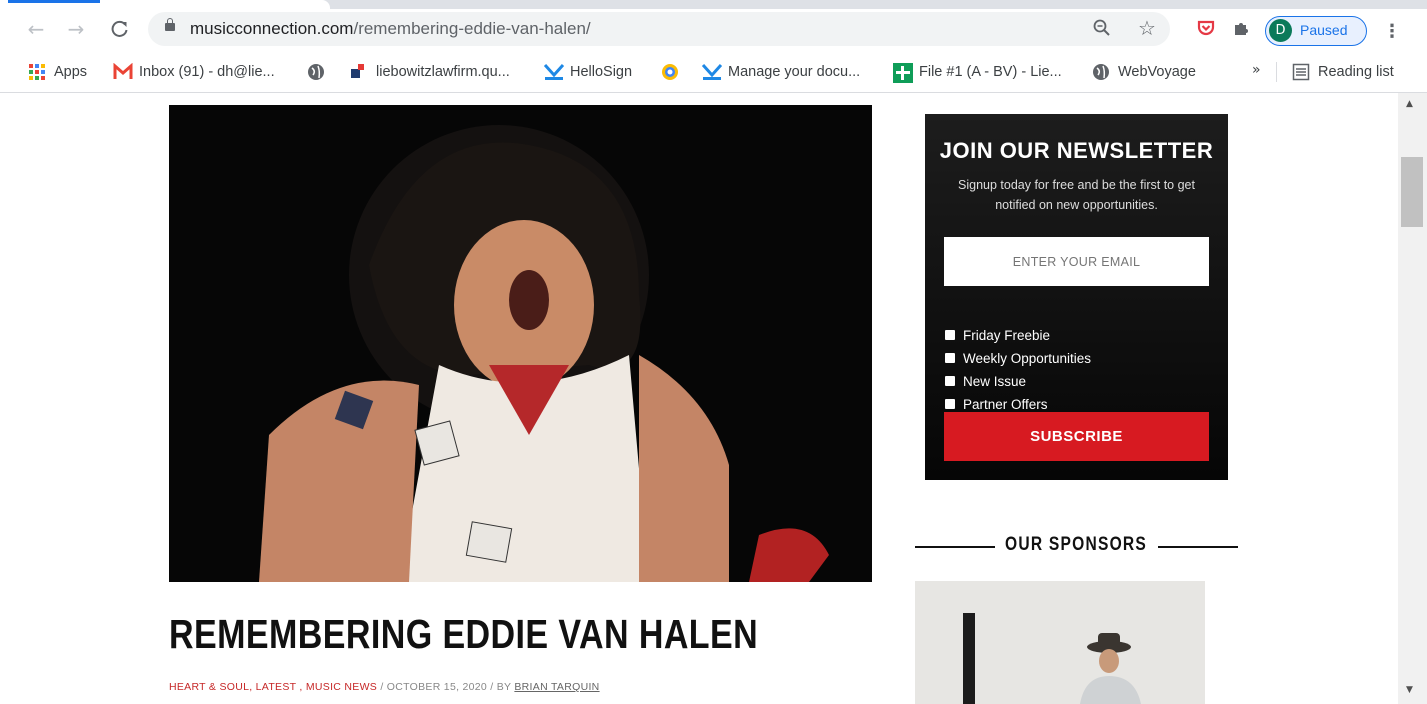 This screenshot has height=704, width=1427. I want to click on bookmark-drive, so click(674, 72).